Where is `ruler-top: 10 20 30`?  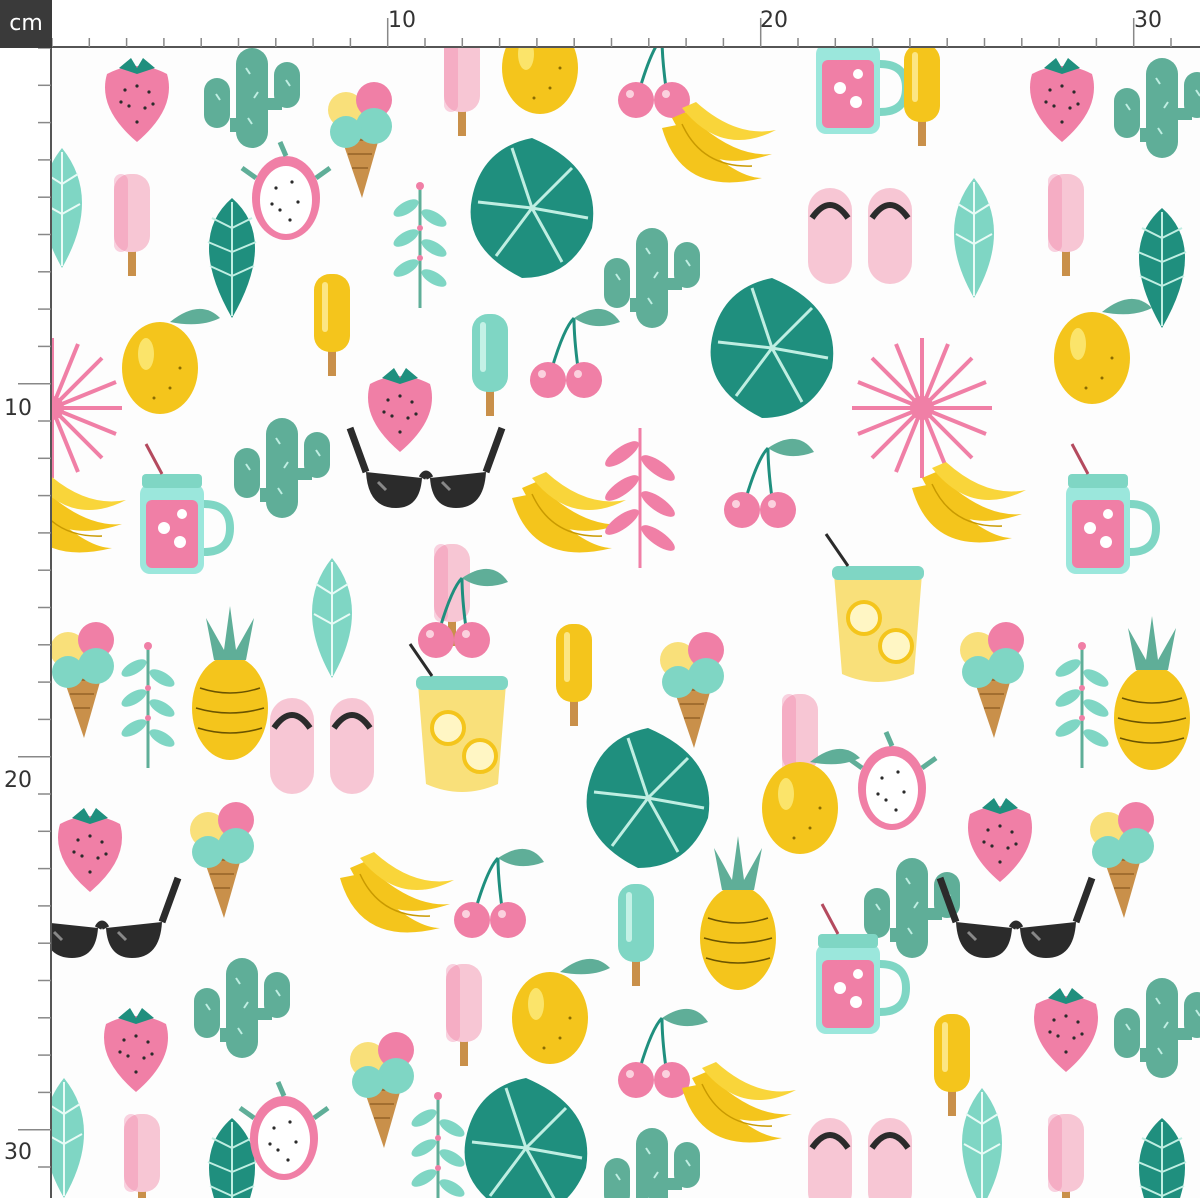 ruler-top: 10 20 30 is located at coordinates (625, 24).